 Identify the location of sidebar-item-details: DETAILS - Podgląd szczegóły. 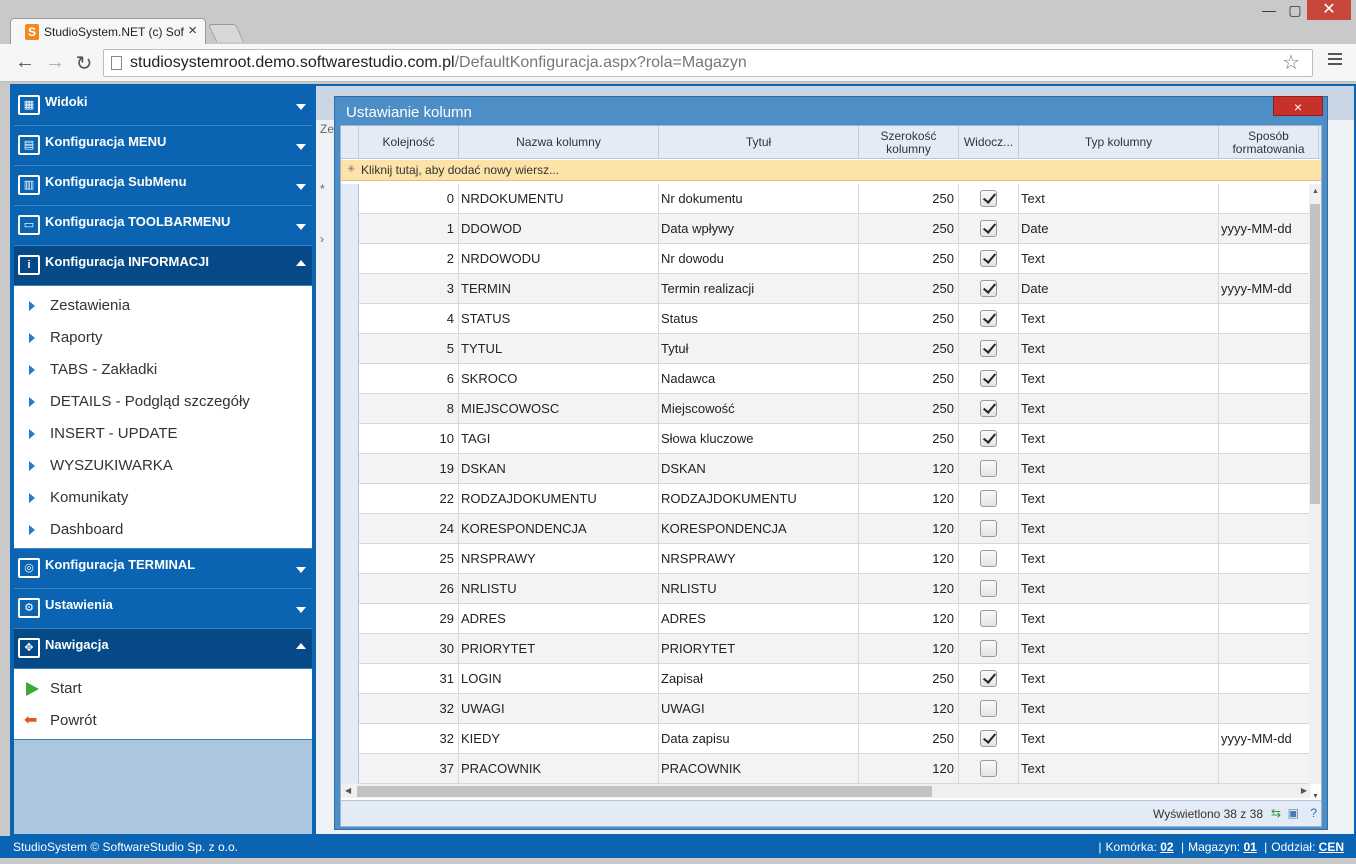
(163, 402).